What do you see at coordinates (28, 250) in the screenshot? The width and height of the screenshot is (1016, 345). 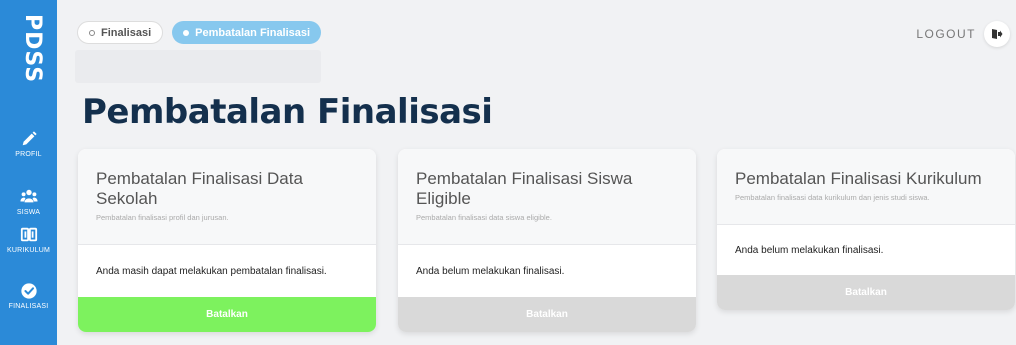 I see `sidebar-item-label: KURIKULUM` at bounding box center [28, 250].